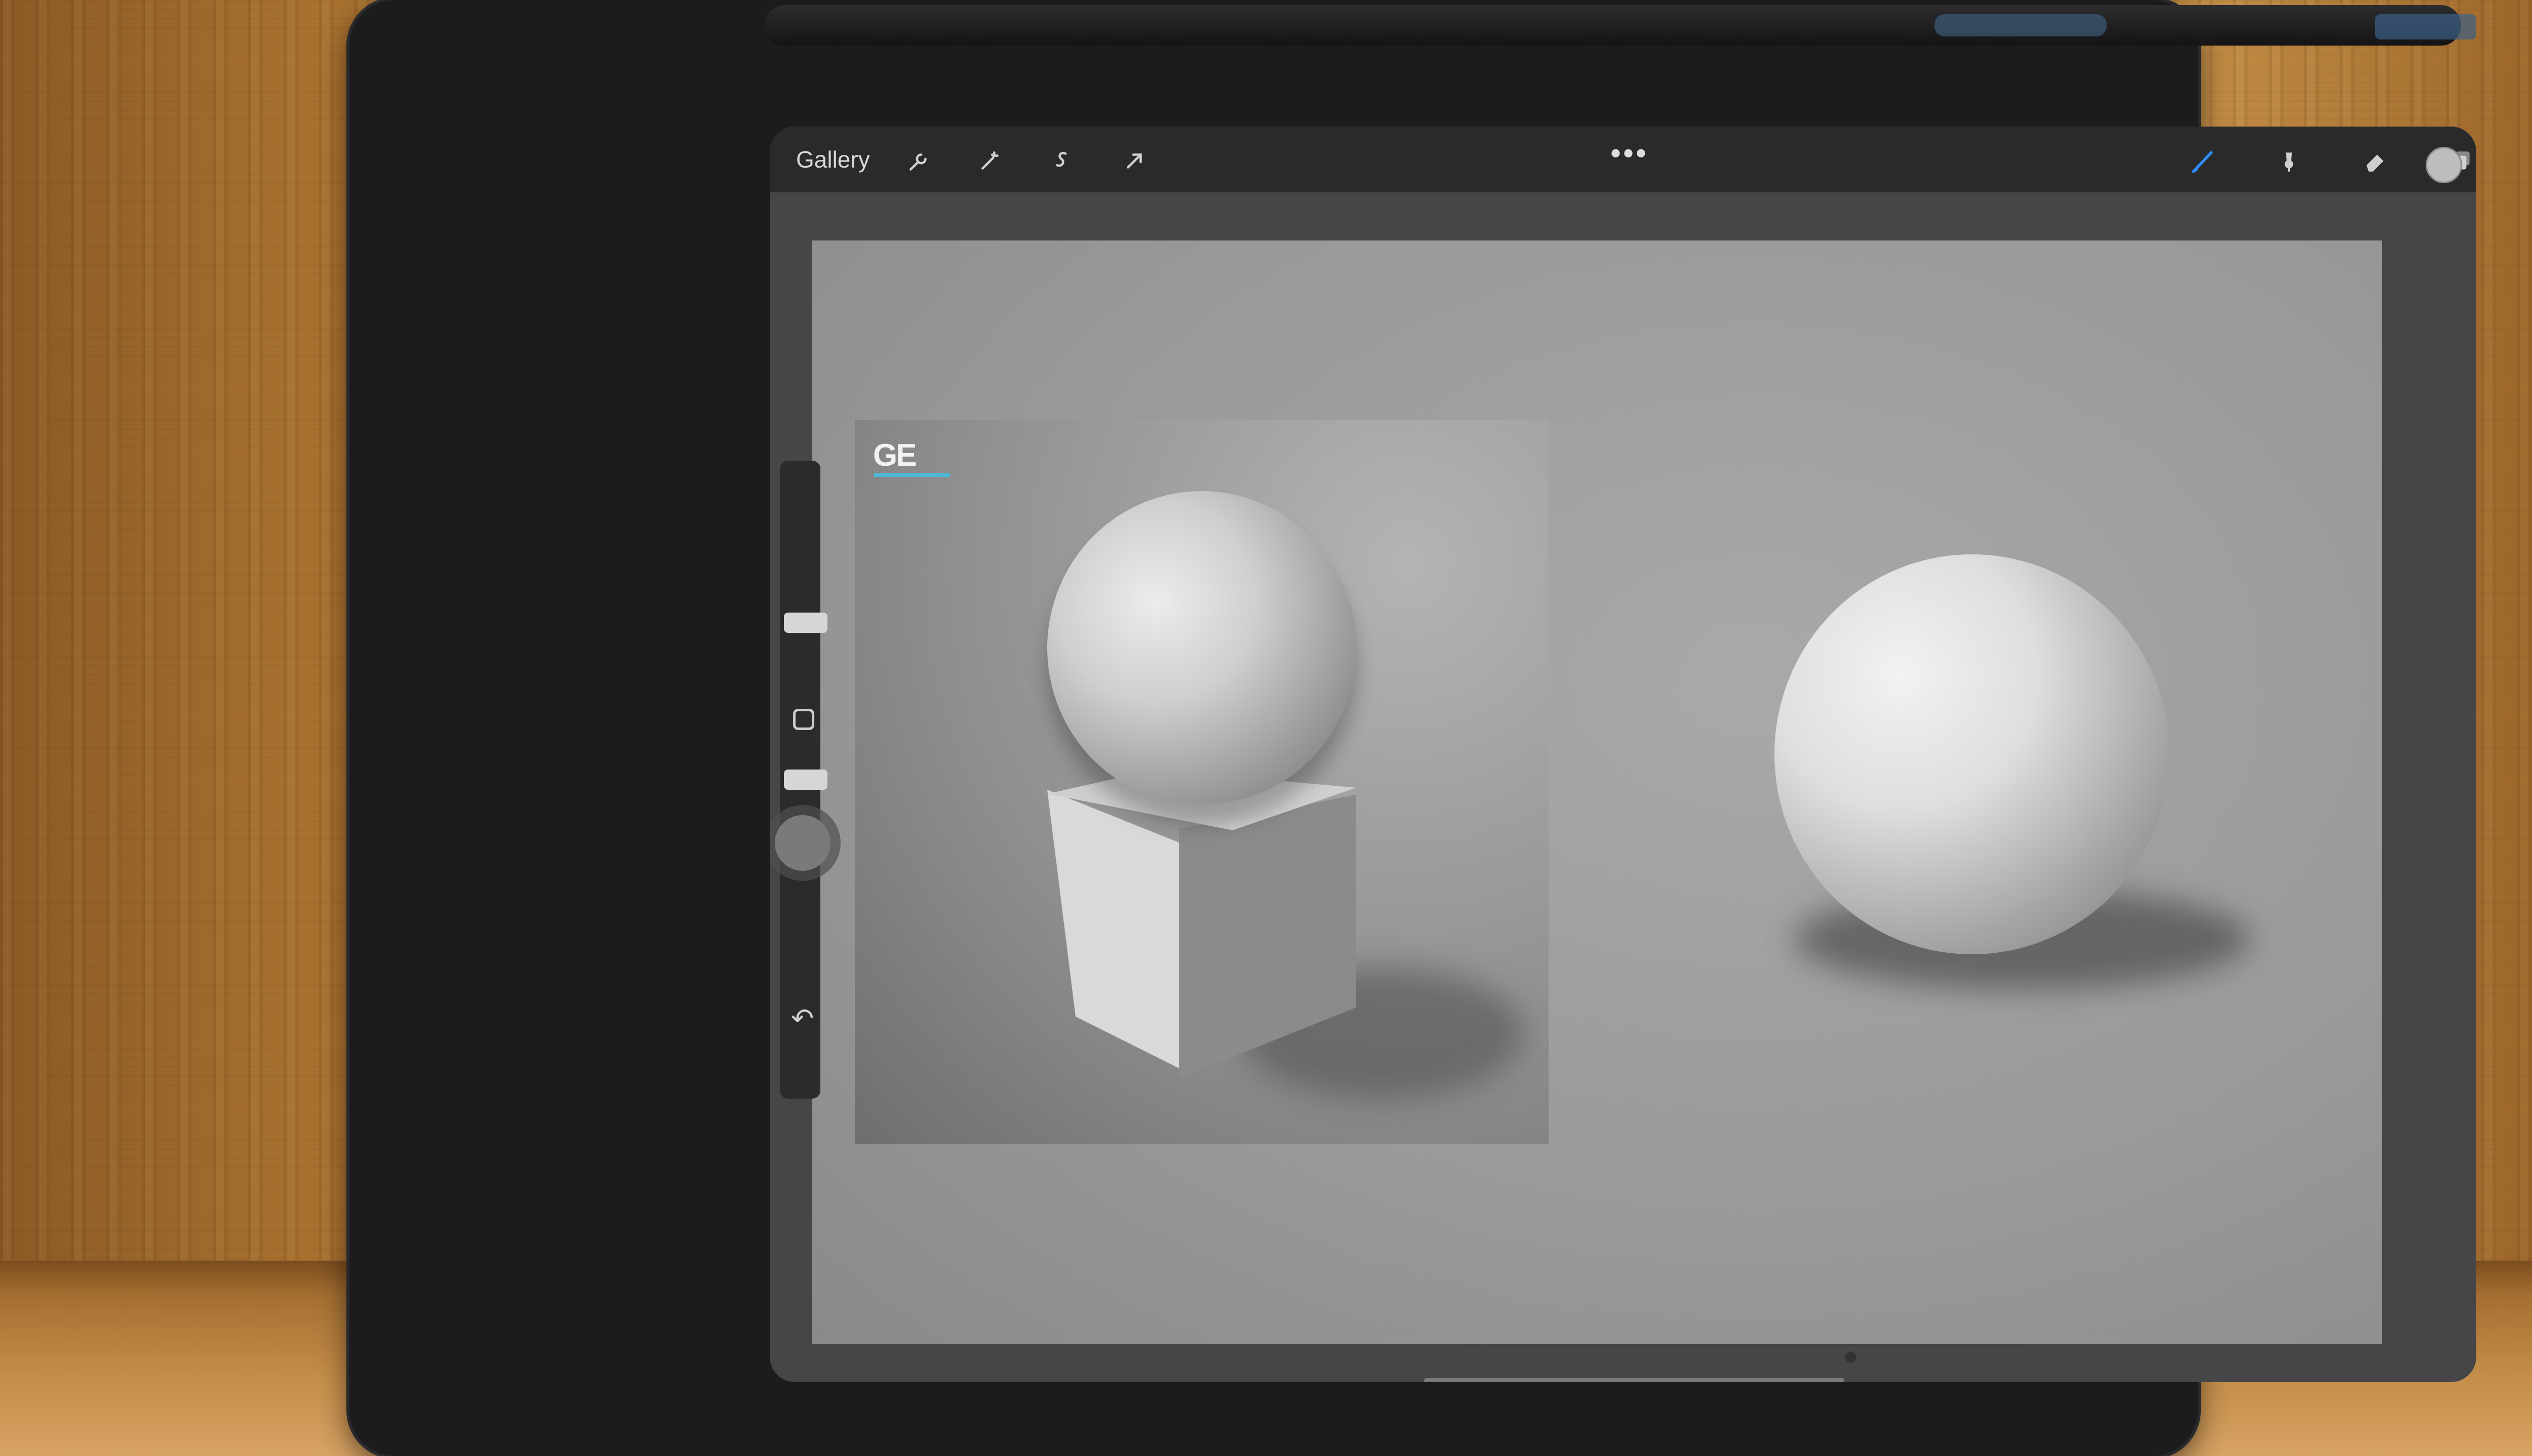  I want to click on camera-dot, so click(1850, 1357).